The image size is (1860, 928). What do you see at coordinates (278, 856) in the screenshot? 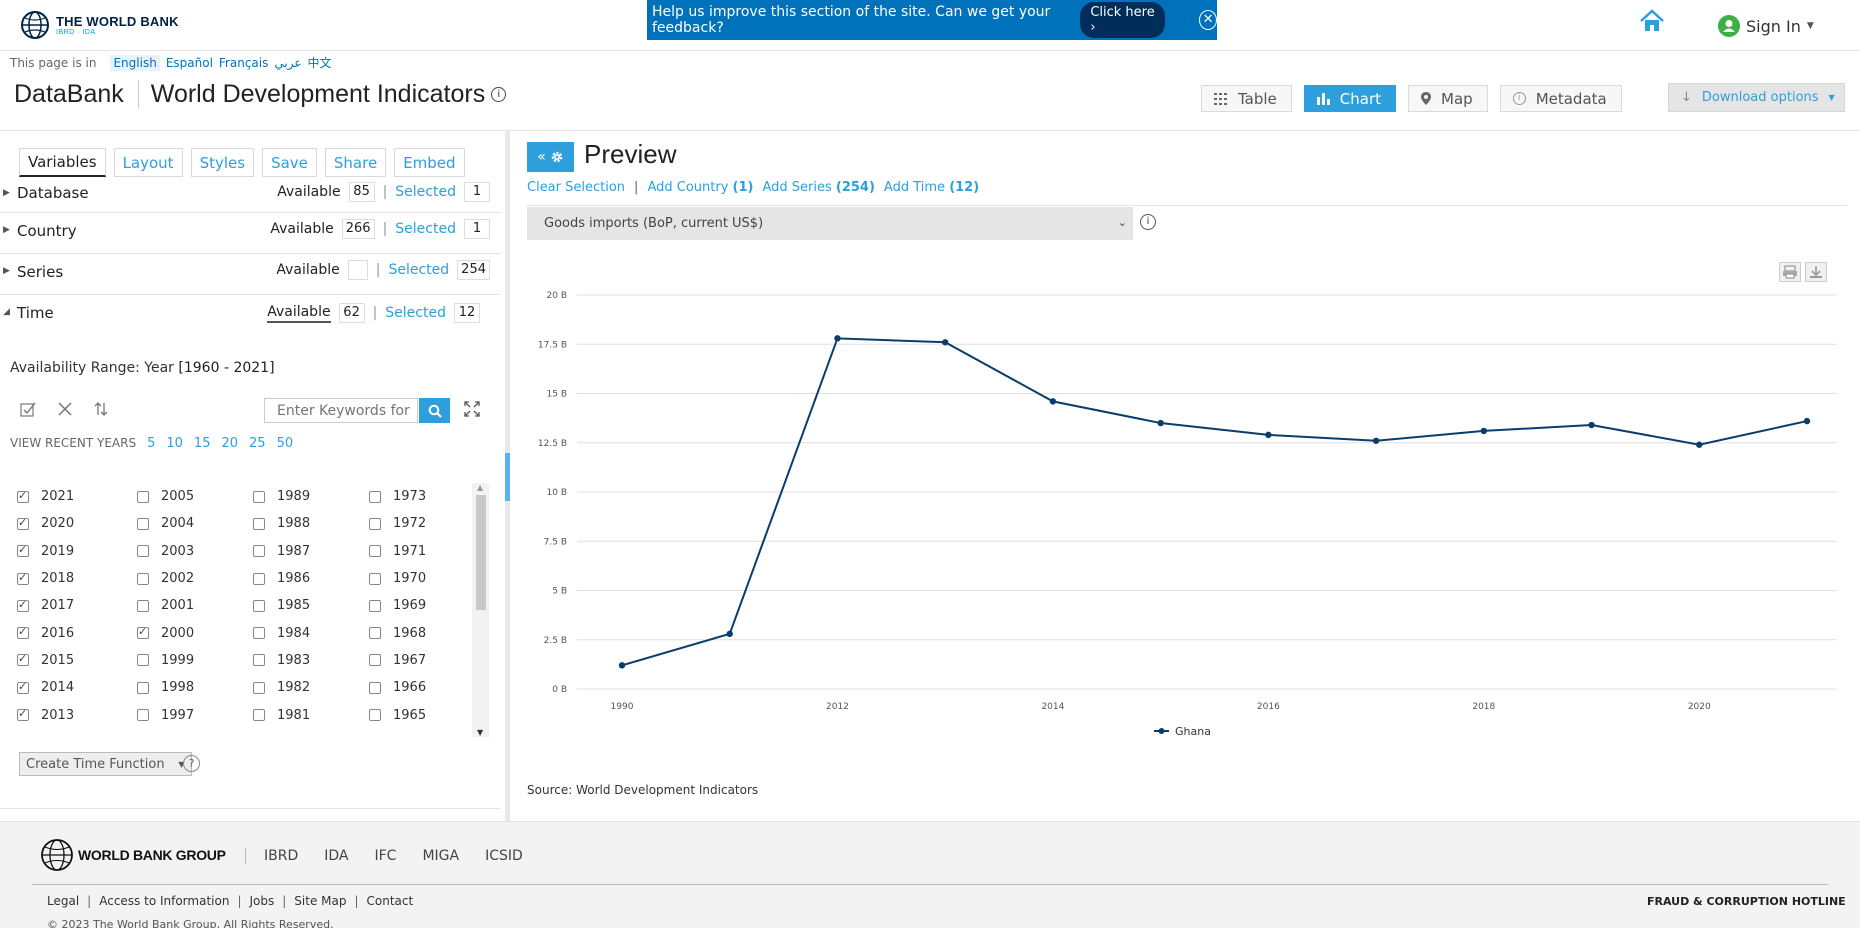
I see `org-ibrd: IBRD` at bounding box center [278, 856].